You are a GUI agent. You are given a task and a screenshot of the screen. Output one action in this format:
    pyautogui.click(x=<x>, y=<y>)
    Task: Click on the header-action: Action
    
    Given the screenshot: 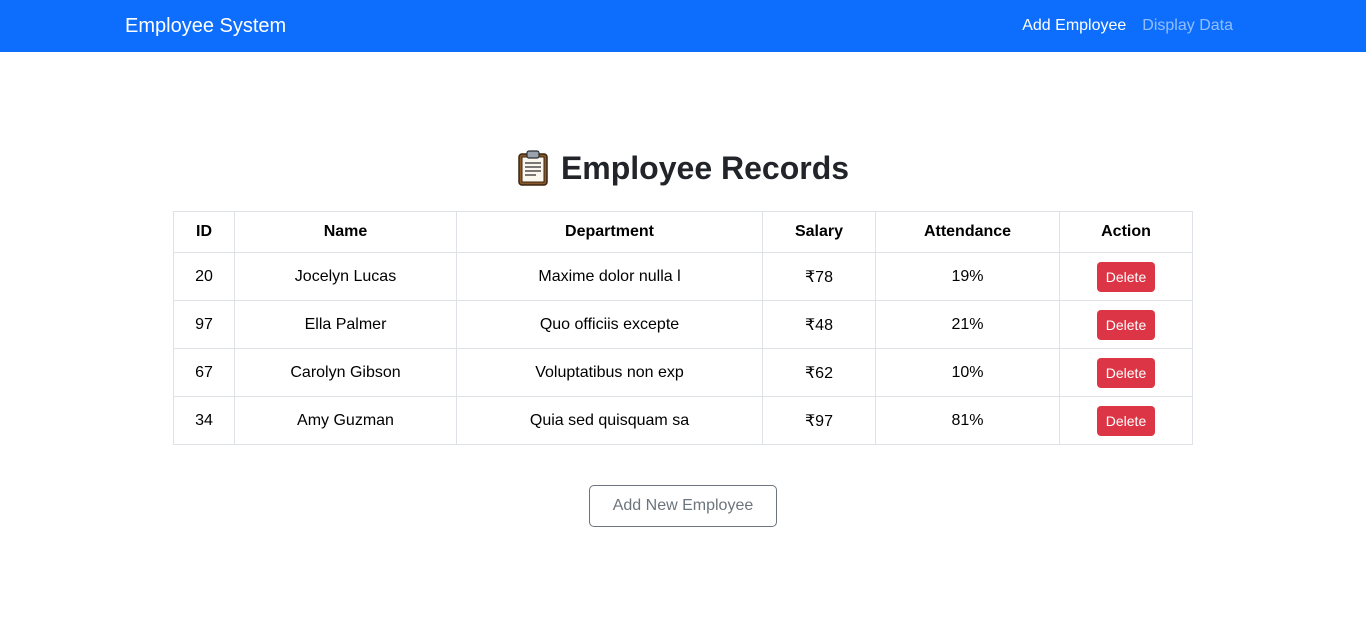 What is the action you would take?
    pyautogui.click(x=1126, y=232)
    